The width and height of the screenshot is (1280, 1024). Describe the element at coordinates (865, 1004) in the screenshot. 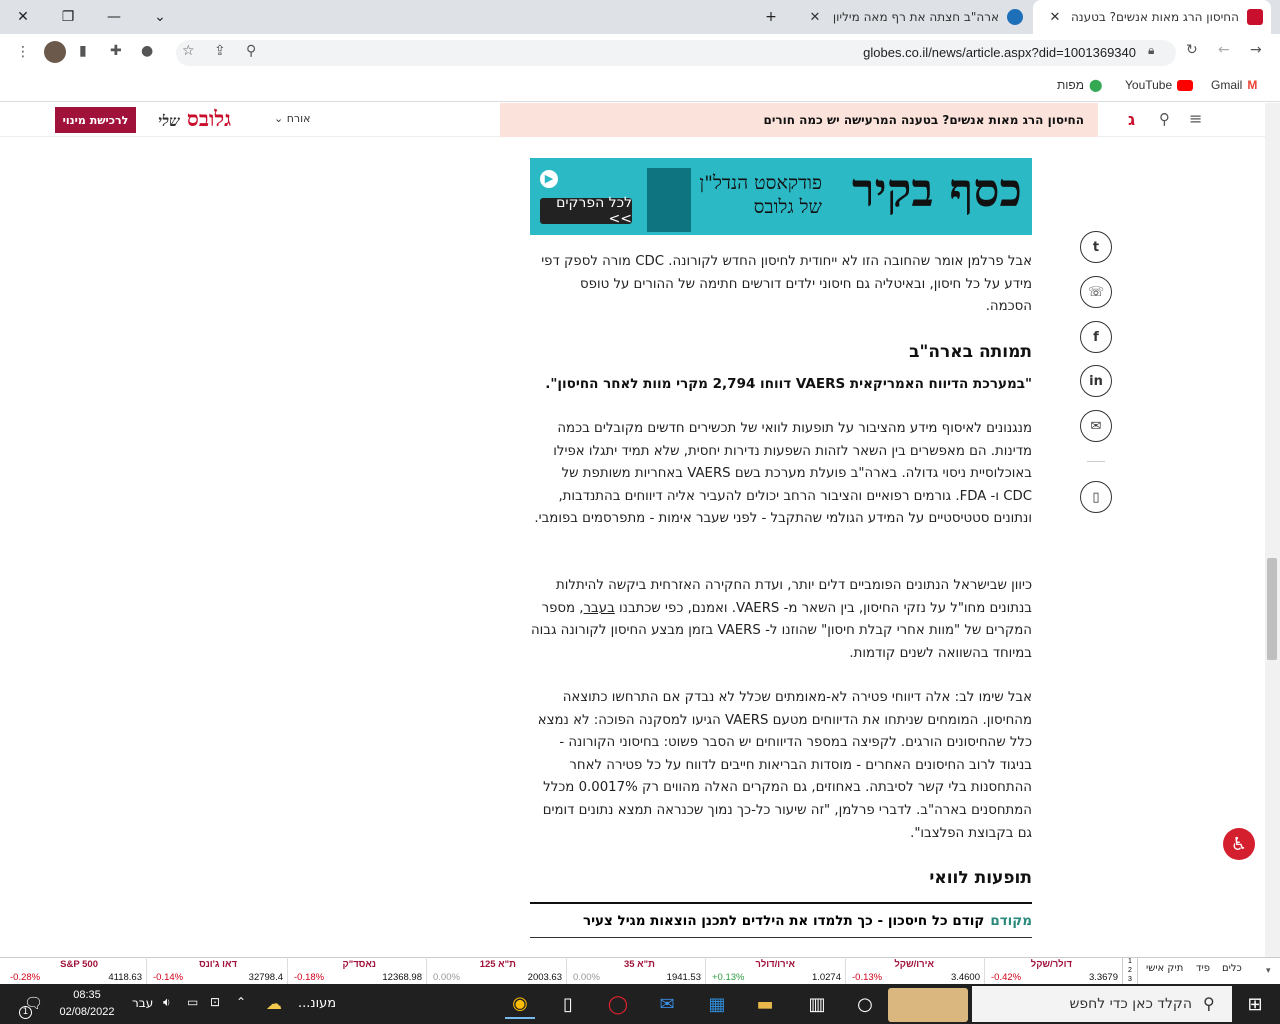

I see `cortana-icon: ○` at that location.